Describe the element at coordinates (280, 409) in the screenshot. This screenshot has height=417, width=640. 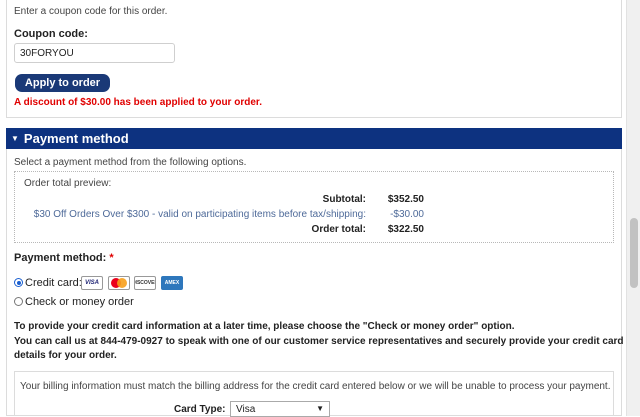
I see `card-type-select: Visa ▼` at that location.